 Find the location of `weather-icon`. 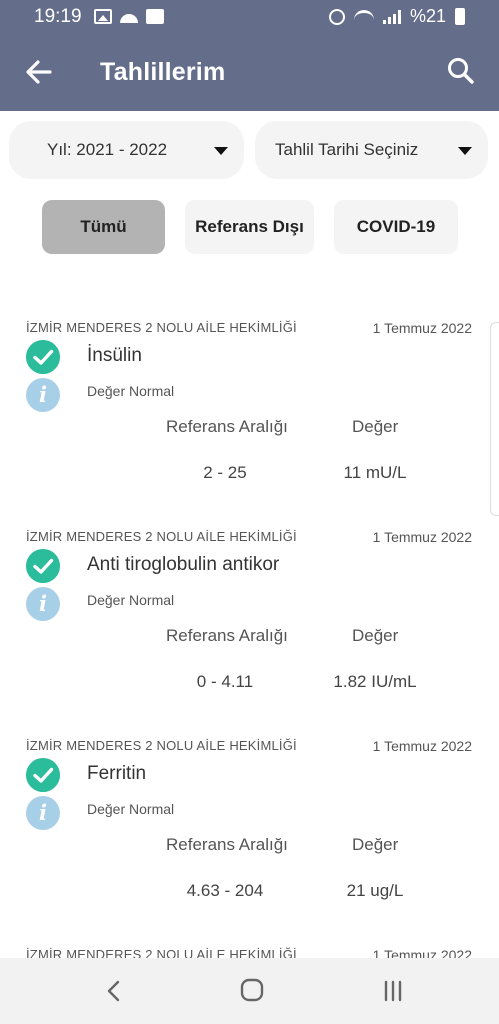

weather-icon is located at coordinates (128, 18).